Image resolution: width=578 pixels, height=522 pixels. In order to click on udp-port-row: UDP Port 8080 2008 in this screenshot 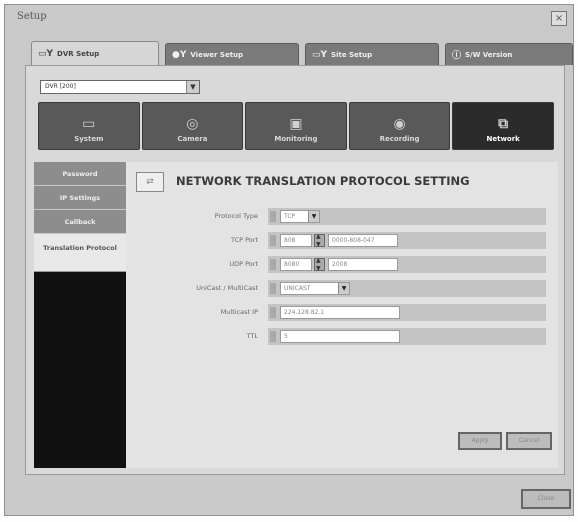, I will do `click(387, 264)`.